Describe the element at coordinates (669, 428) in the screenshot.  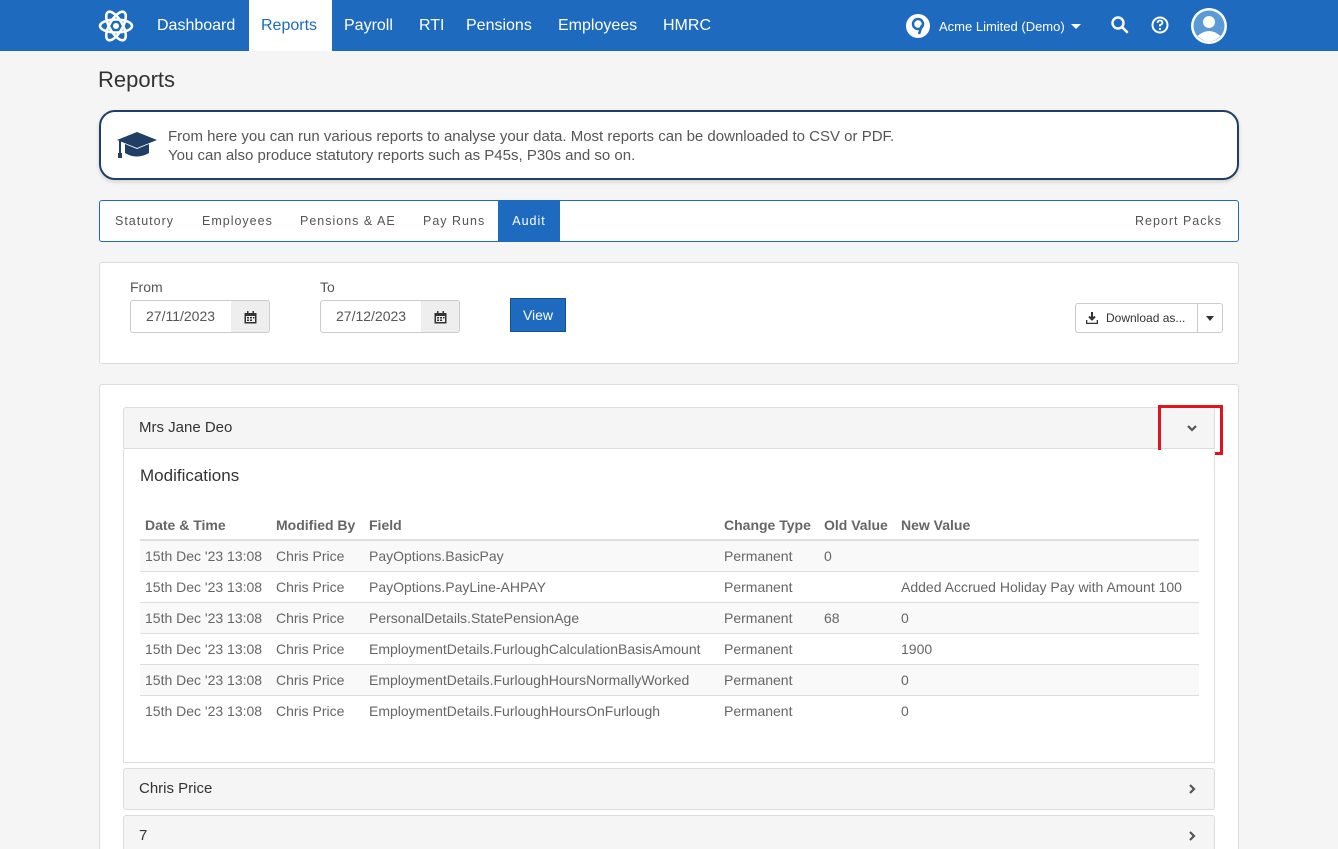
I see `accordion-header-jane-deo: Mrs Jane Deo` at that location.